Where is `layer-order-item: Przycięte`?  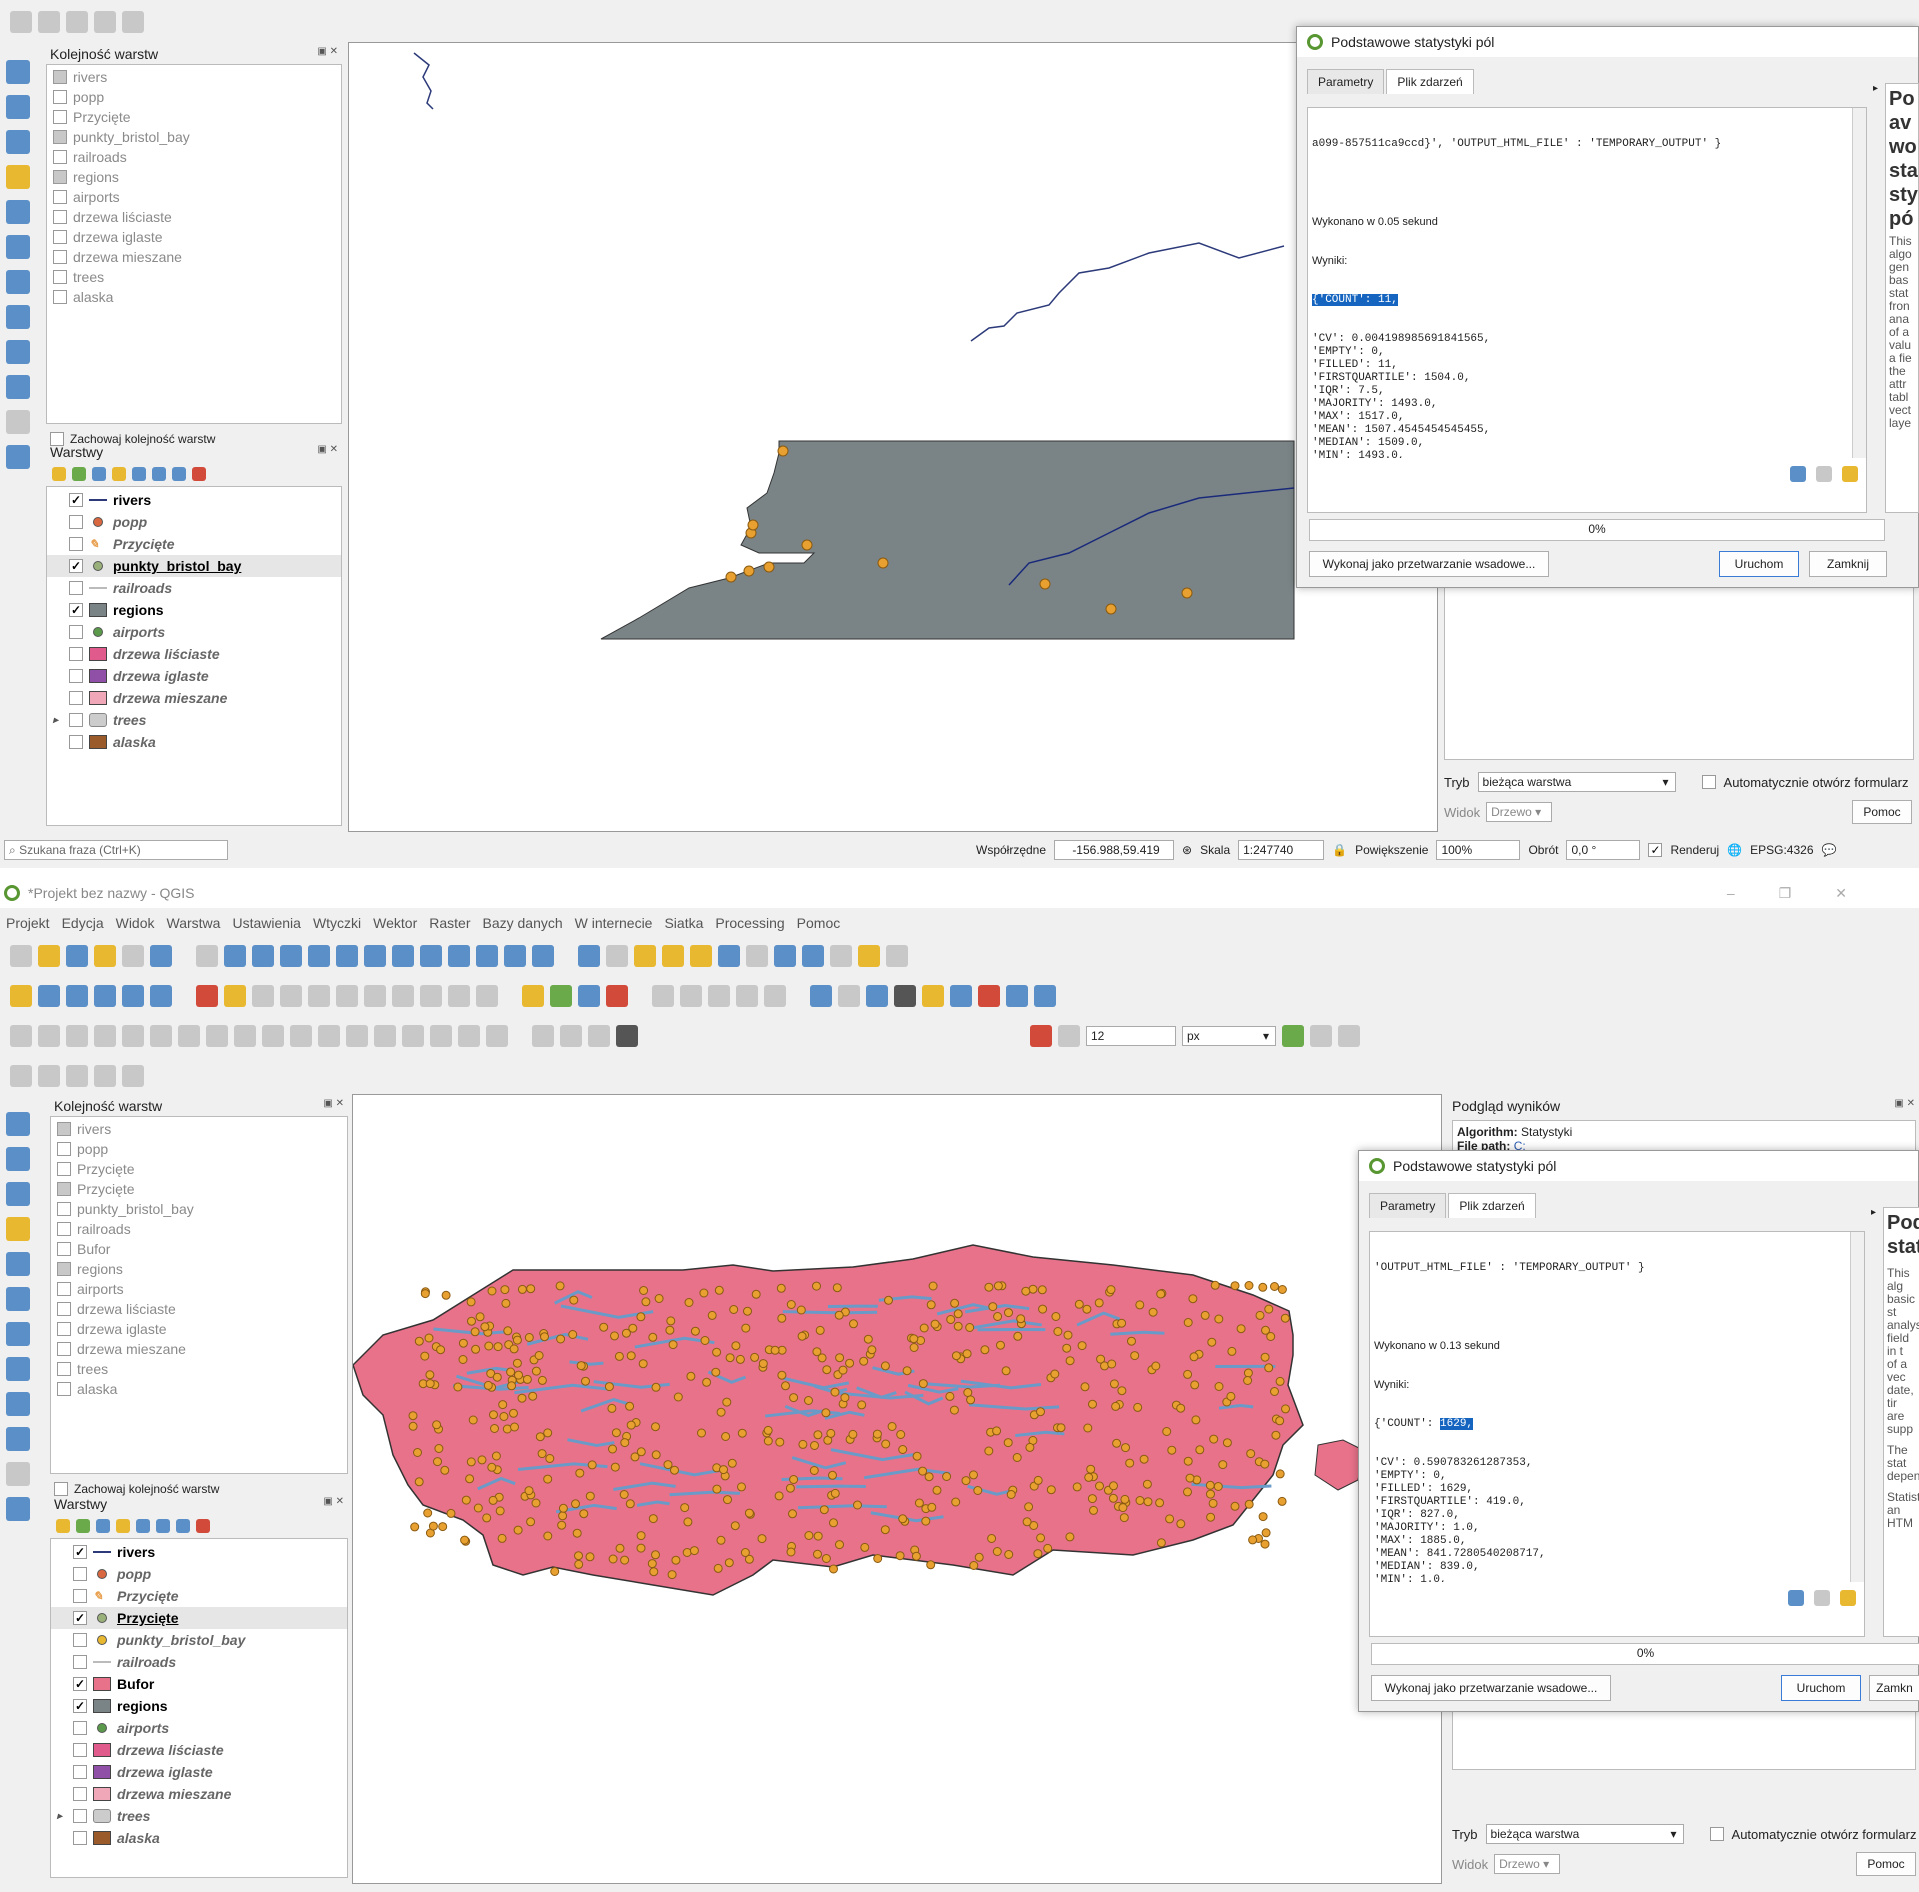
layer-order-item: Przycięte is located at coordinates (199, 1189).